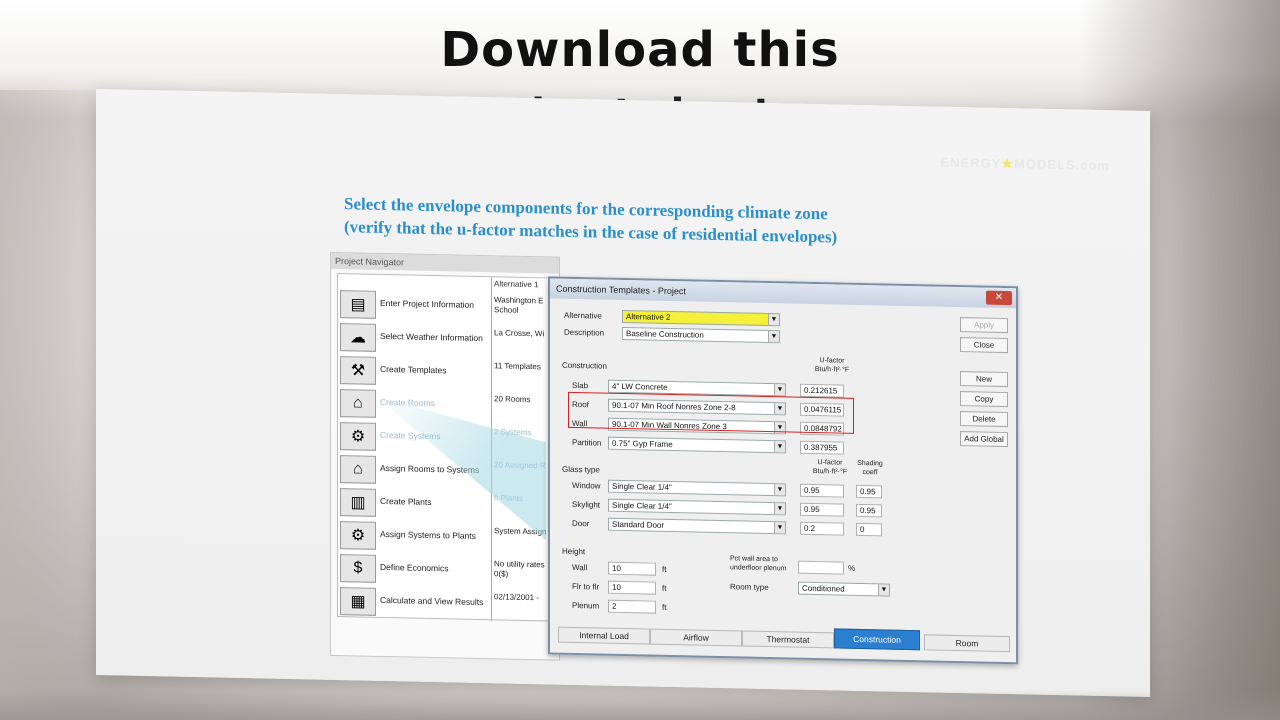 This screenshot has width=1280, height=720. Describe the element at coordinates (822, 528) in the screenshot. I see `glass-ufactor-input: 0.2` at that location.